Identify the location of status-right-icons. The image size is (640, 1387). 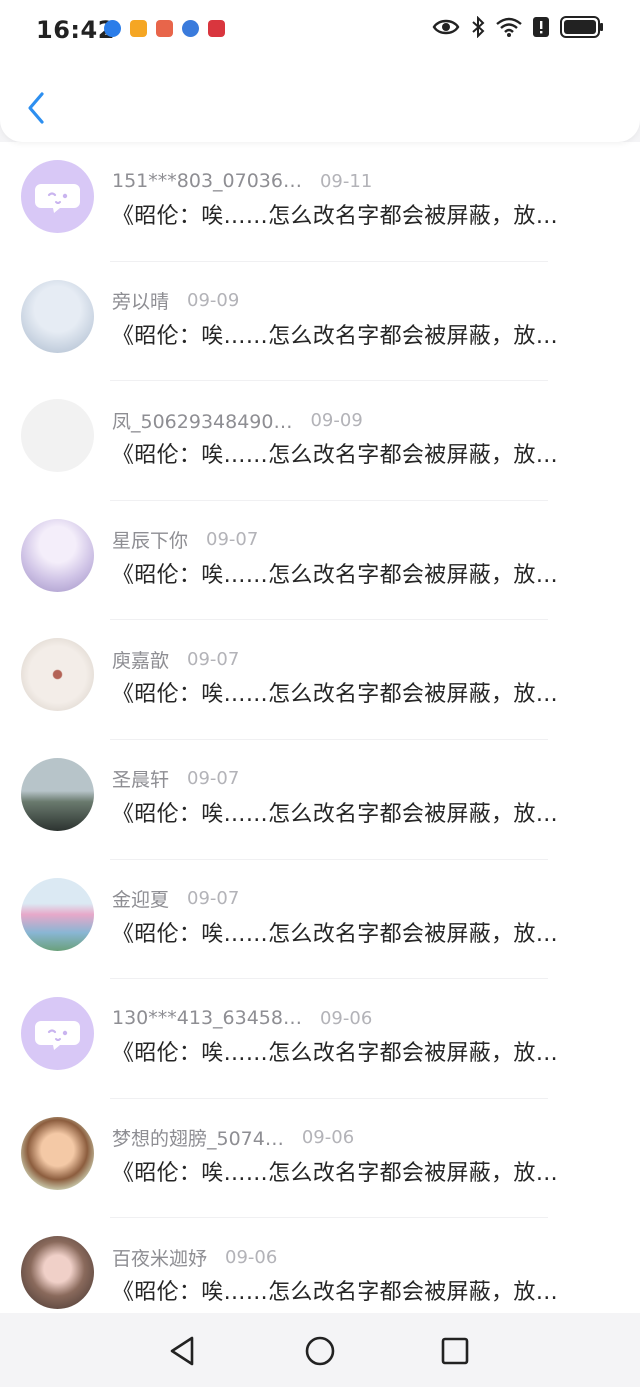
(518, 27).